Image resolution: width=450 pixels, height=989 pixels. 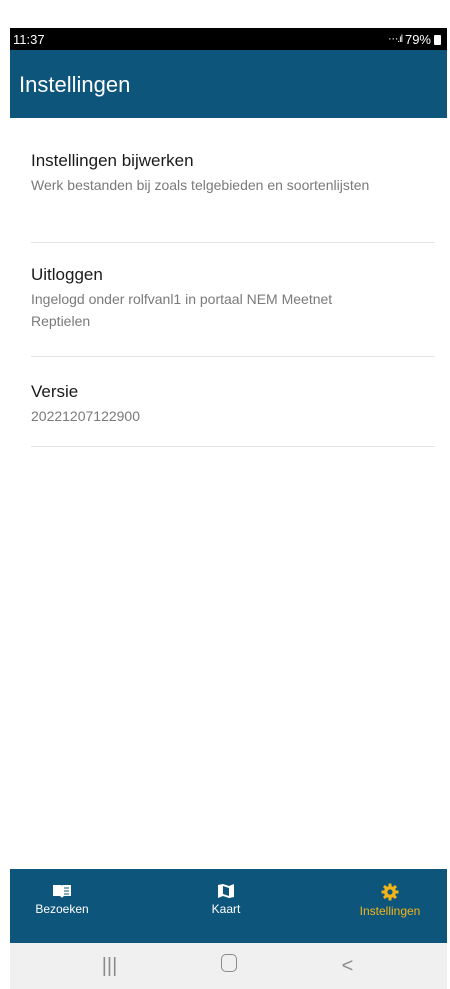 What do you see at coordinates (112, 160) in the screenshot?
I see `settings-item-title: Instellingen bijwerken` at bounding box center [112, 160].